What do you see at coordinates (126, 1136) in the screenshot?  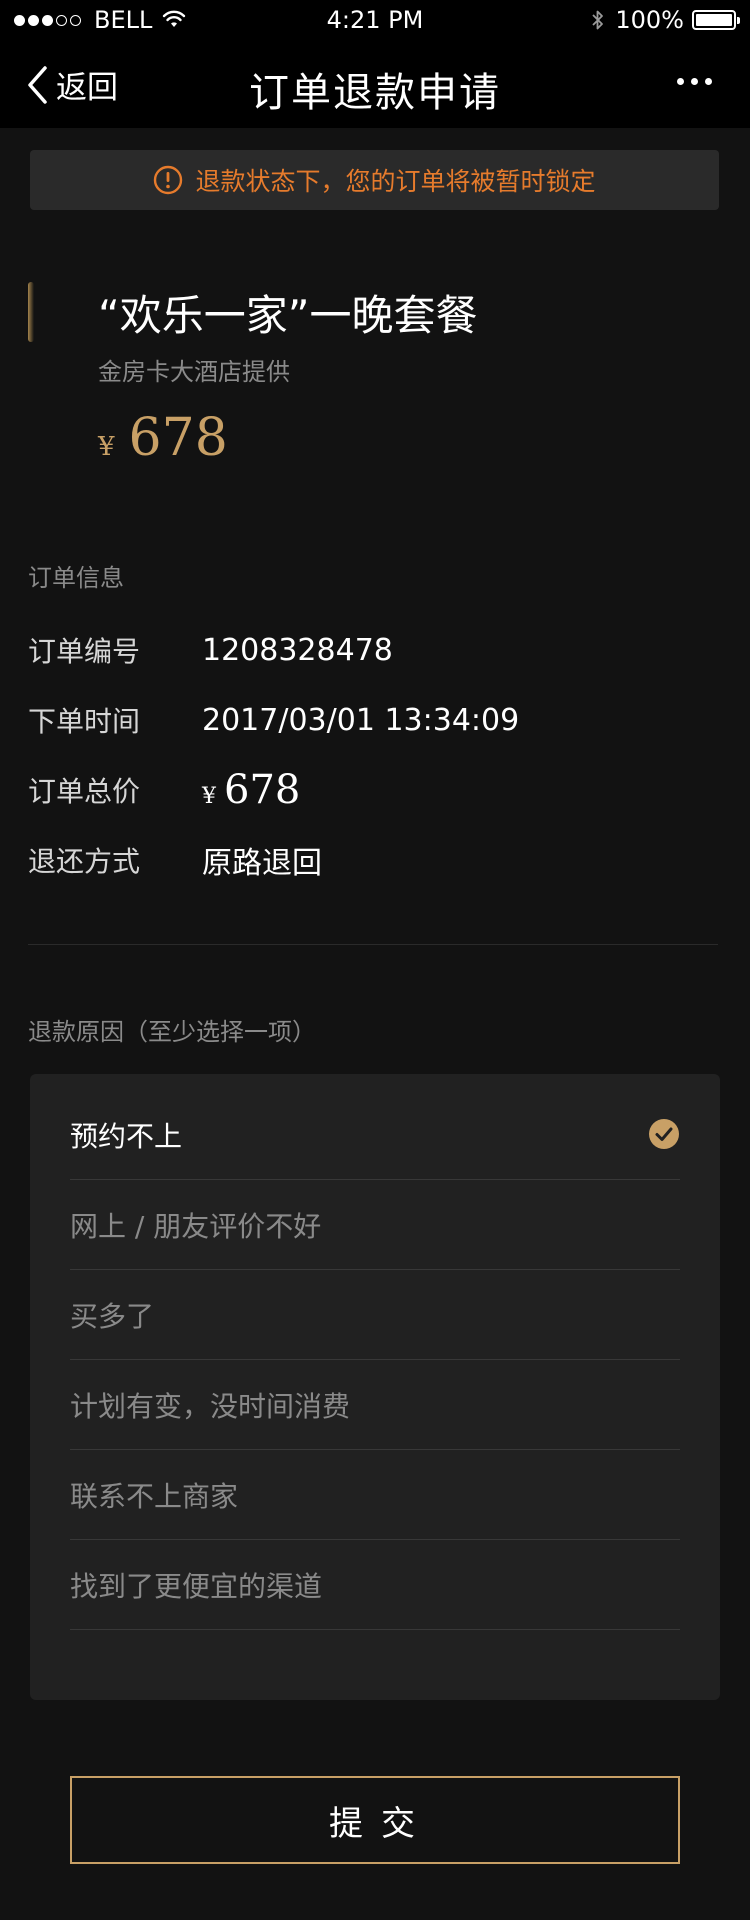 I see `reason-label: 预约不上` at bounding box center [126, 1136].